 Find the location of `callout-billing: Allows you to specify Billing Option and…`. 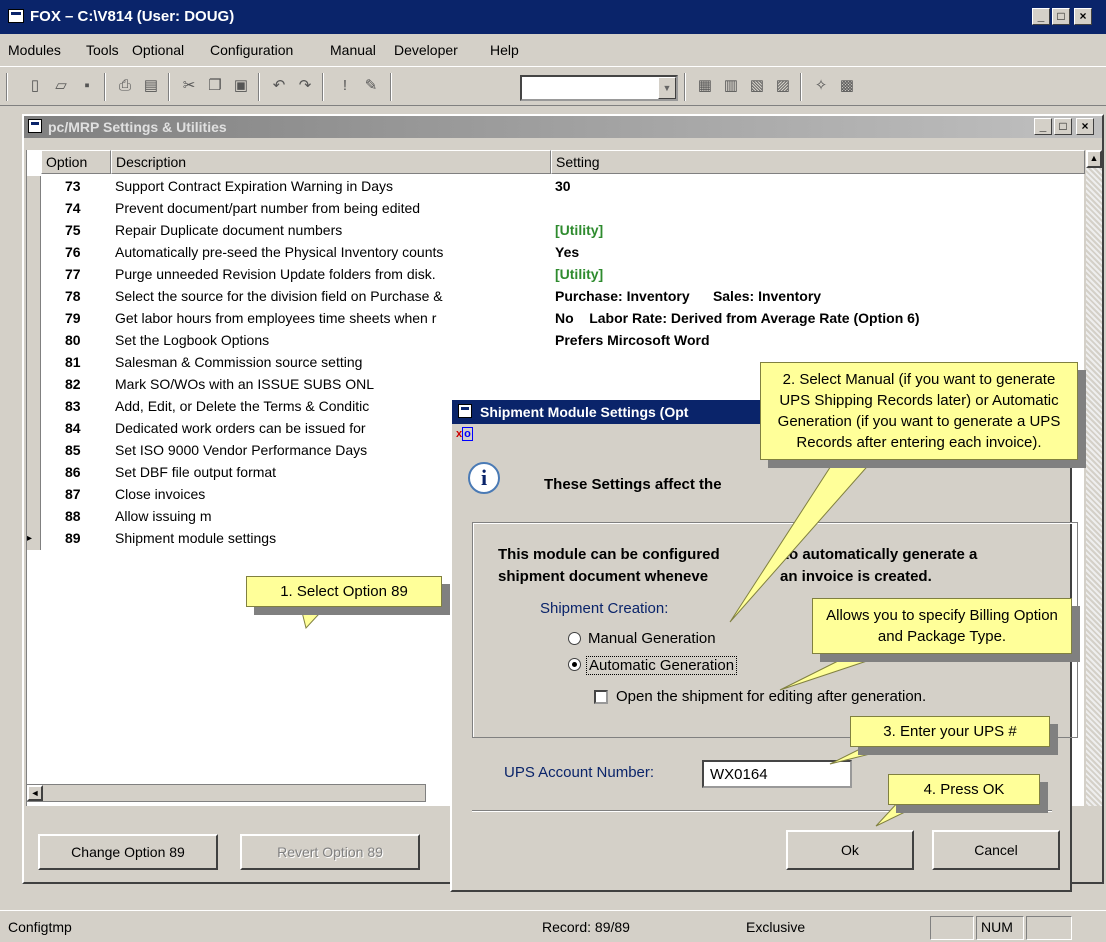

callout-billing: Allows you to specify Billing Option and… is located at coordinates (942, 626).